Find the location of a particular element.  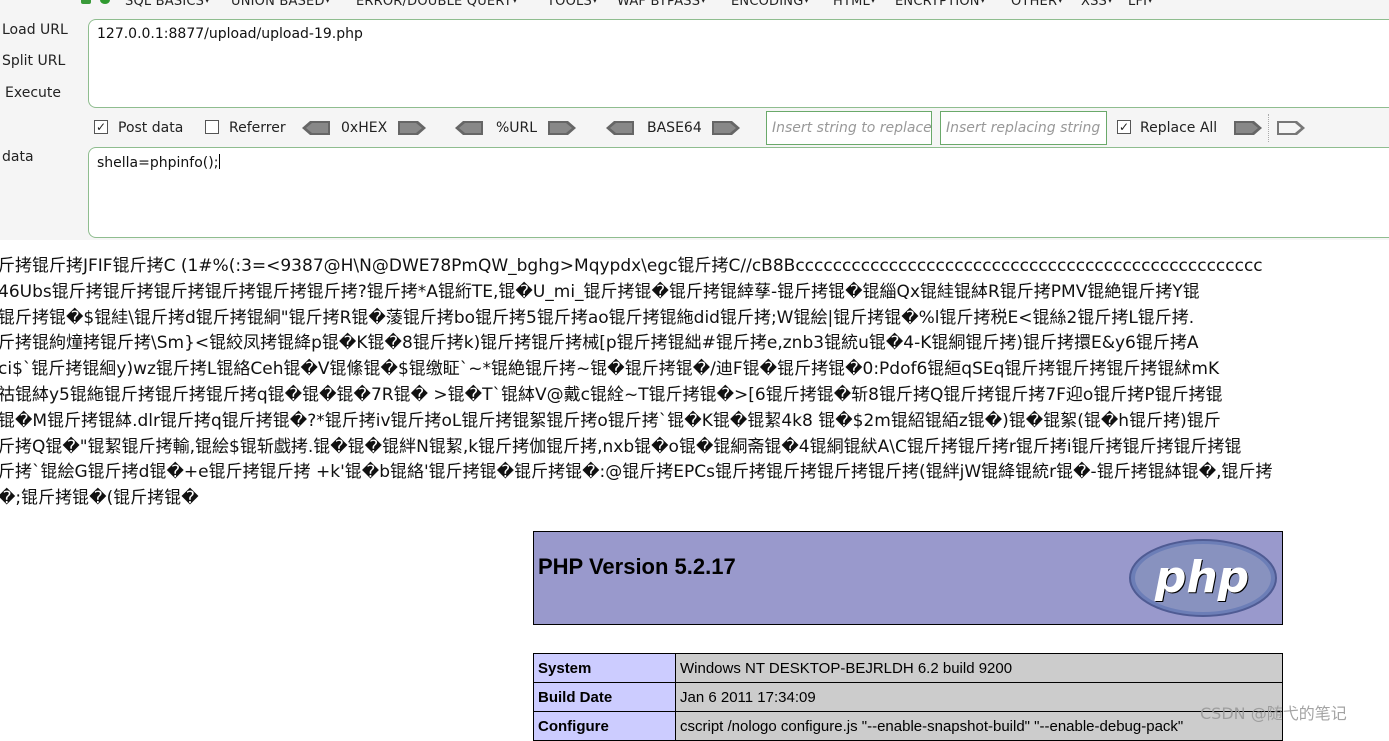

url-encode-arrow-icon is located at coordinates (562, 128).